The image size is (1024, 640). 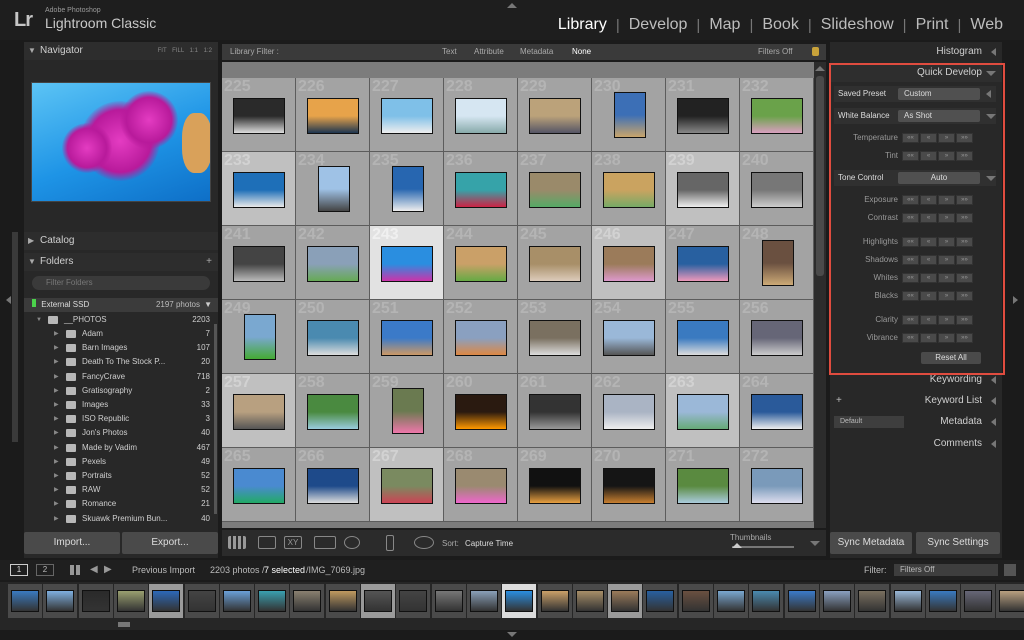 What do you see at coordinates (75, 570) in the screenshot?
I see `grid-shortcut-icon` at bounding box center [75, 570].